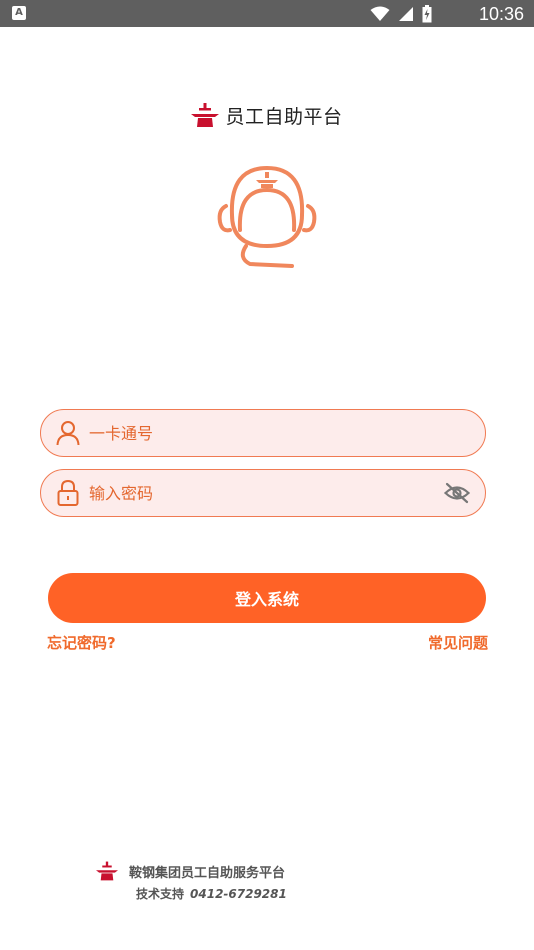  Describe the element at coordinates (81, 642) in the screenshot. I see `forgot-password-link: 忘记密码?` at that location.